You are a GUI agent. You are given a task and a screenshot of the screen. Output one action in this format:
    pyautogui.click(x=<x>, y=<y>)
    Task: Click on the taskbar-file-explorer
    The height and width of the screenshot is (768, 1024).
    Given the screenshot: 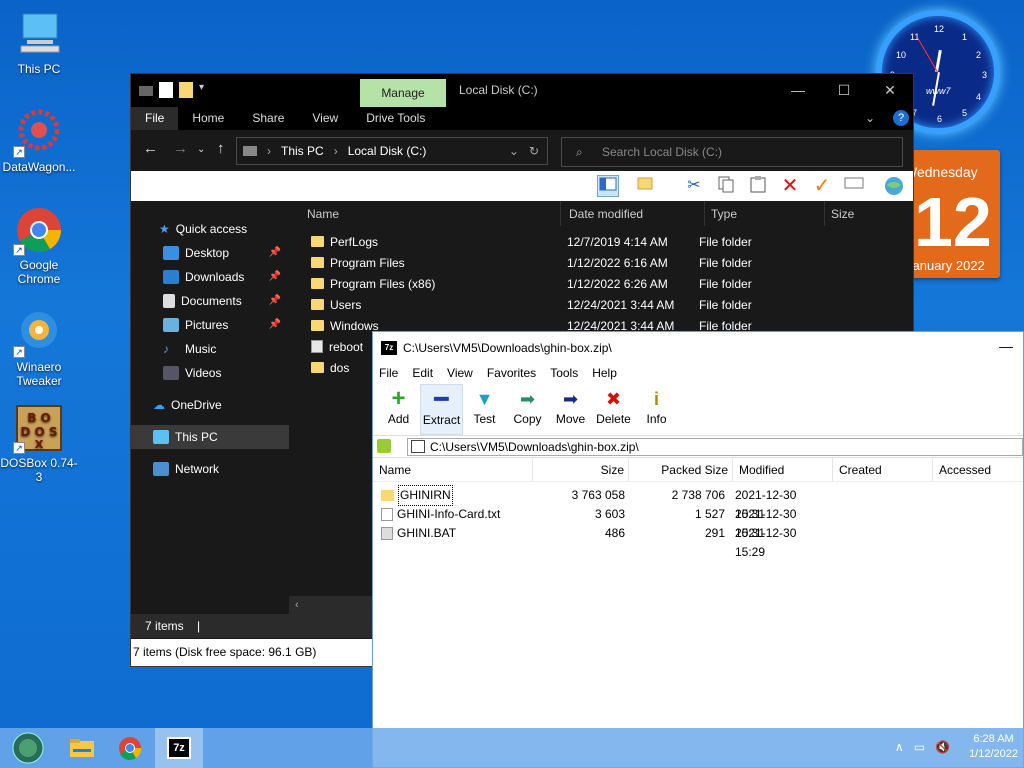 What is the action you would take?
    pyautogui.click(x=82, y=748)
    